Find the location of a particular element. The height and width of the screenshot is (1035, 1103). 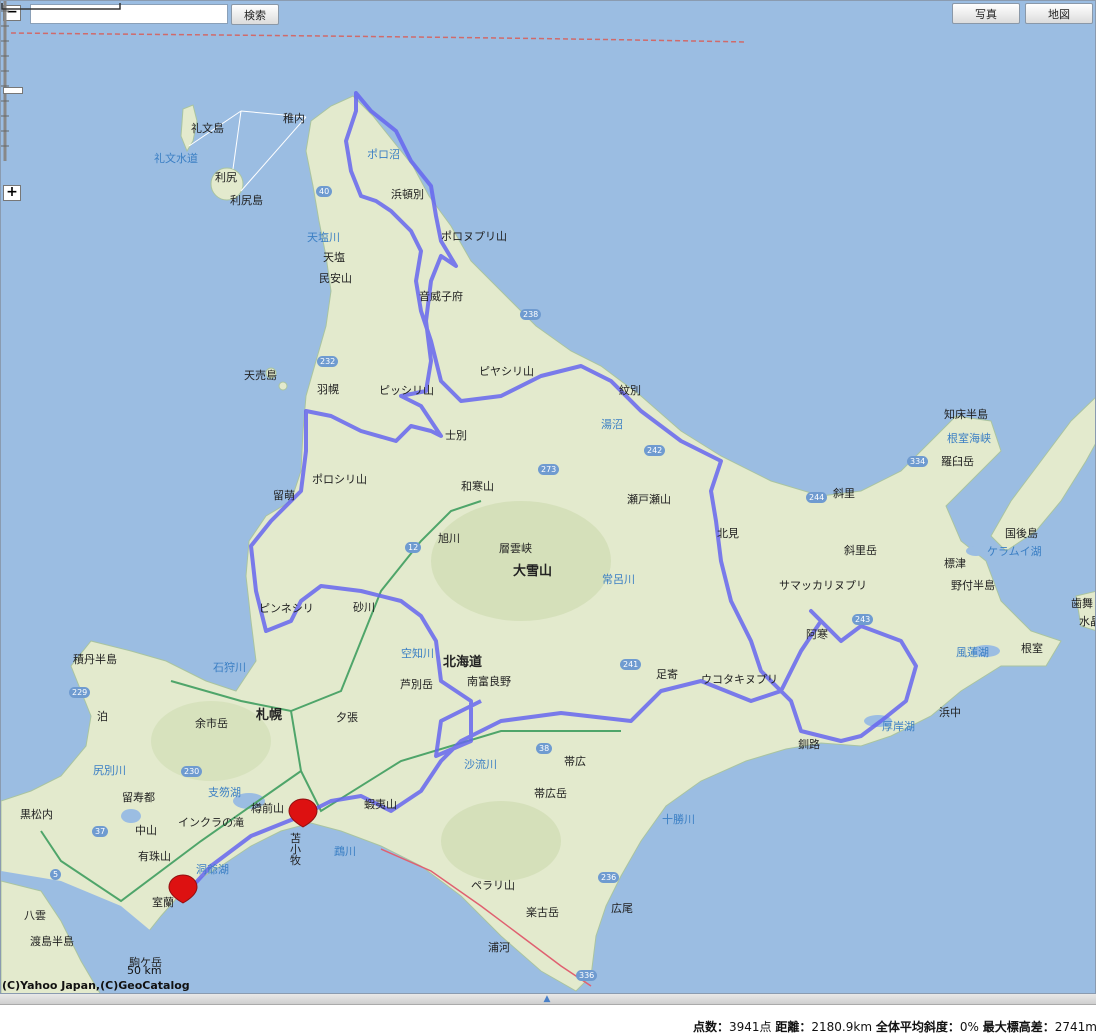

label-obihiro: 帯広 is located at coordinates (575, 761).